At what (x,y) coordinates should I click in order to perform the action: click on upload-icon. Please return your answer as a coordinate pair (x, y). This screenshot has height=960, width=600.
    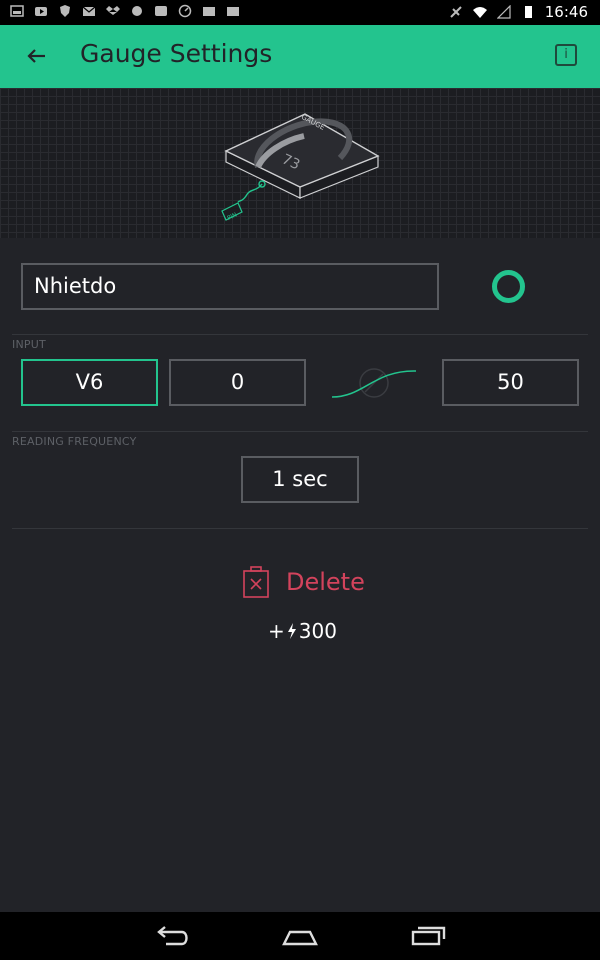
    Looking at the image, I should click on (233, 11).